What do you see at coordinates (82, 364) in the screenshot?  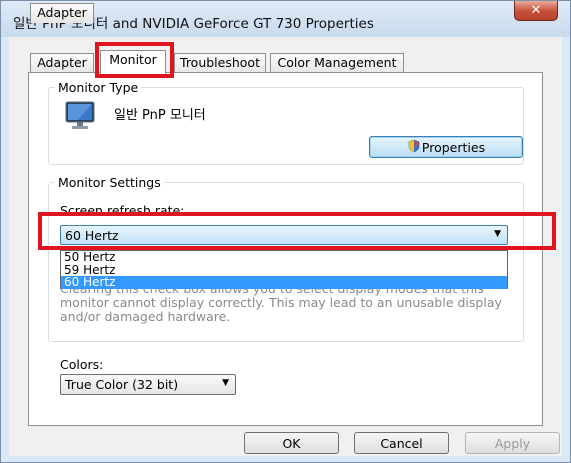 I see `colors-label: Colors:` at bounding box center [82, 364].